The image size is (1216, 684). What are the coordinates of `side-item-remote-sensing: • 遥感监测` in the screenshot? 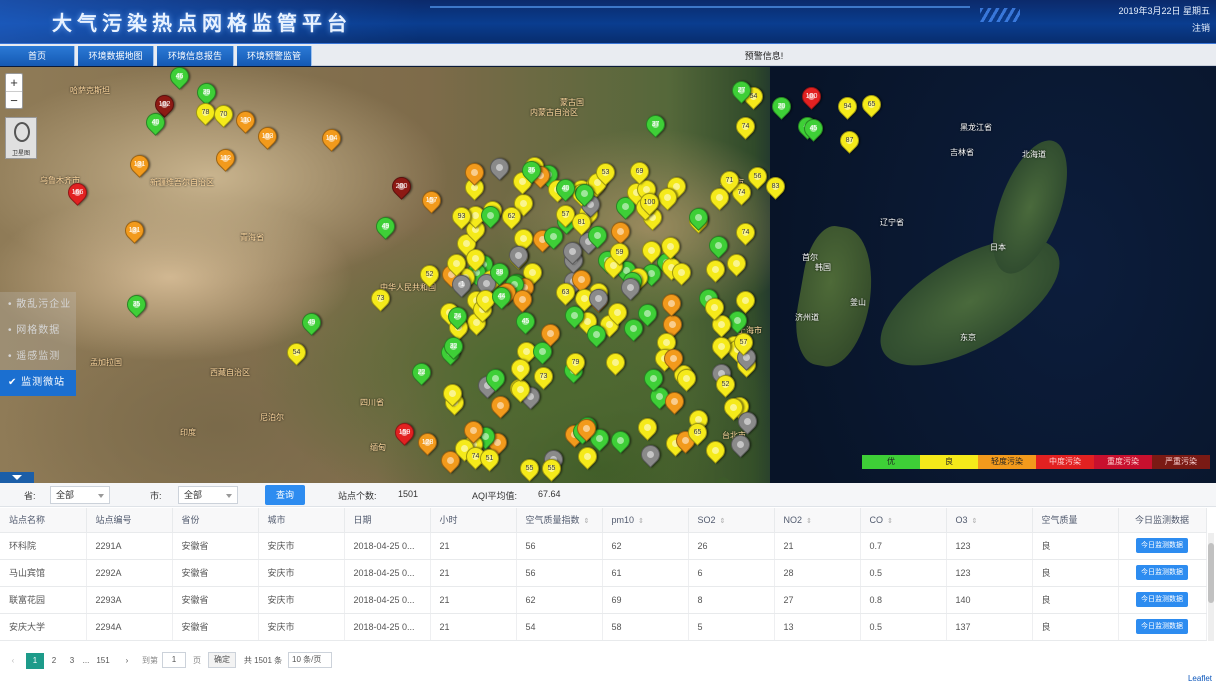 It's located at (38, 357).